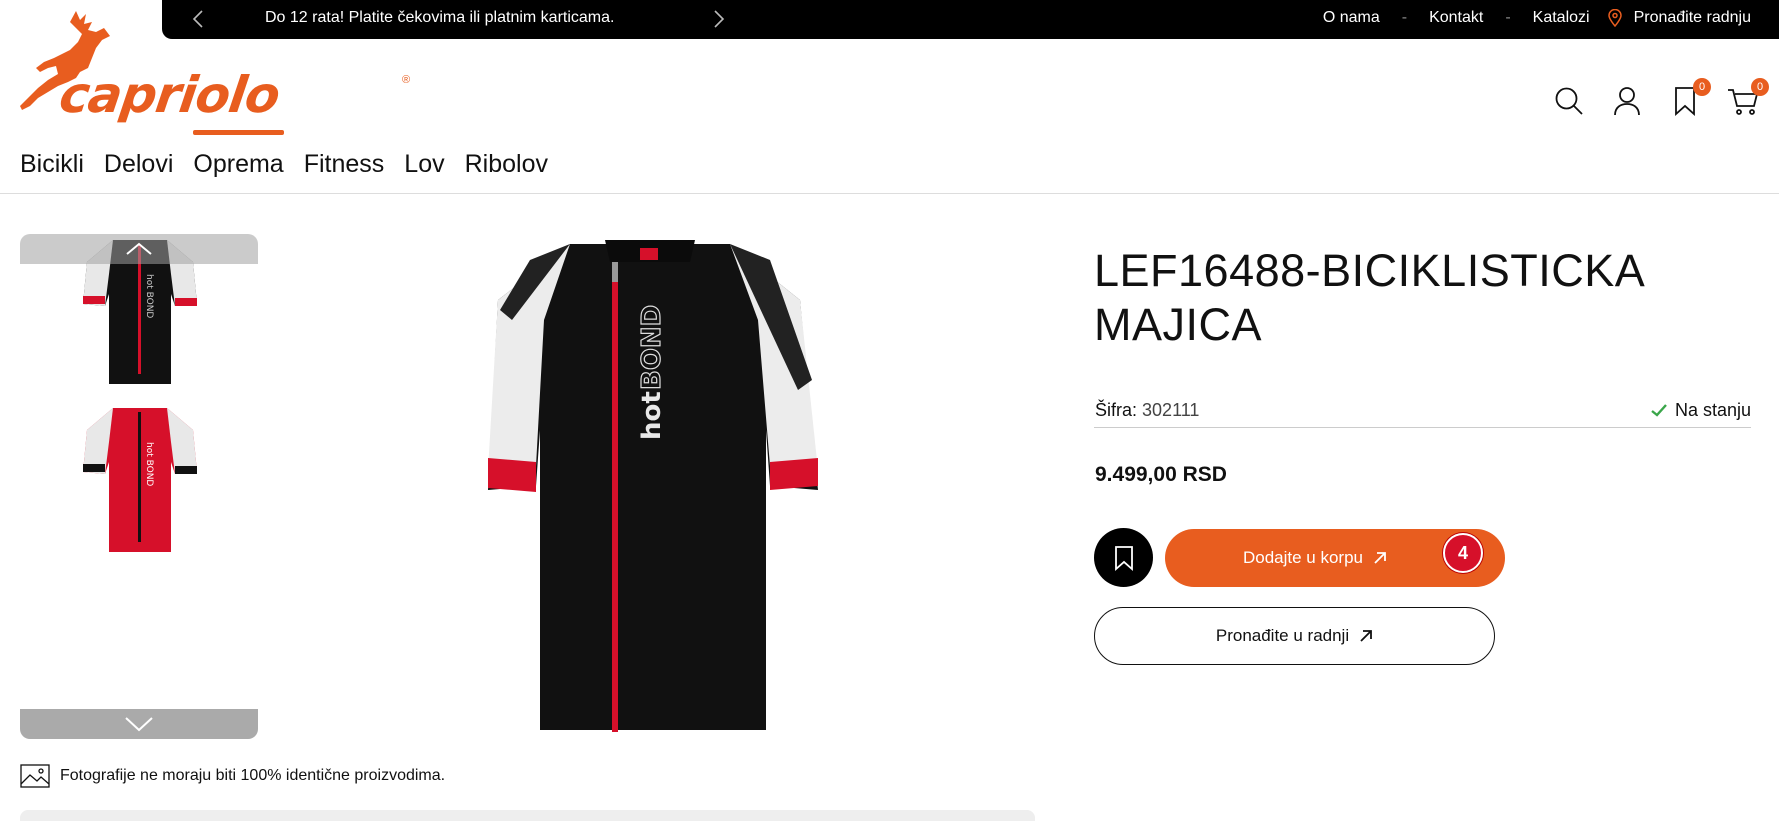 The image size is (1779, 821). Describe the element at coordinates (35, 776) in the screenshot. I see `image-icon` at that location.